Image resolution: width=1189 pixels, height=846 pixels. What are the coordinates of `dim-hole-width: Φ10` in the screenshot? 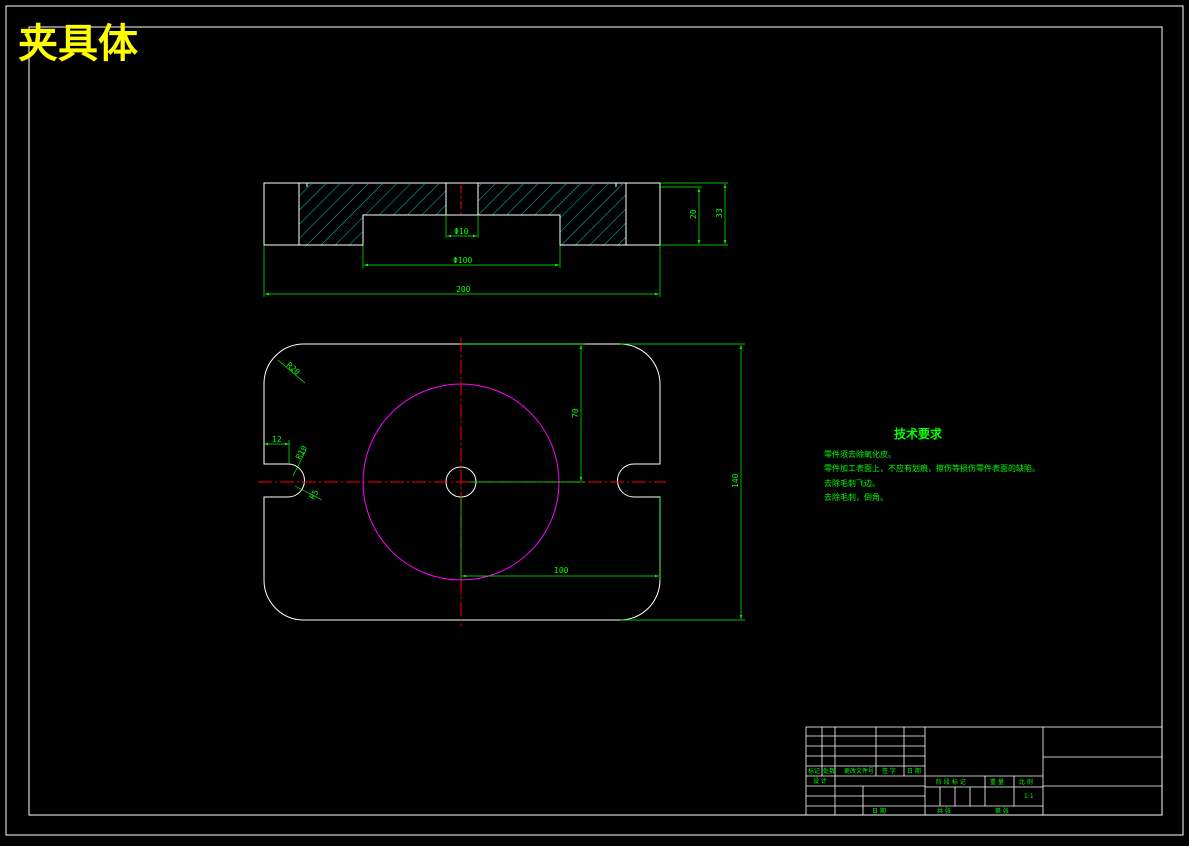 It's located at (461, 231).